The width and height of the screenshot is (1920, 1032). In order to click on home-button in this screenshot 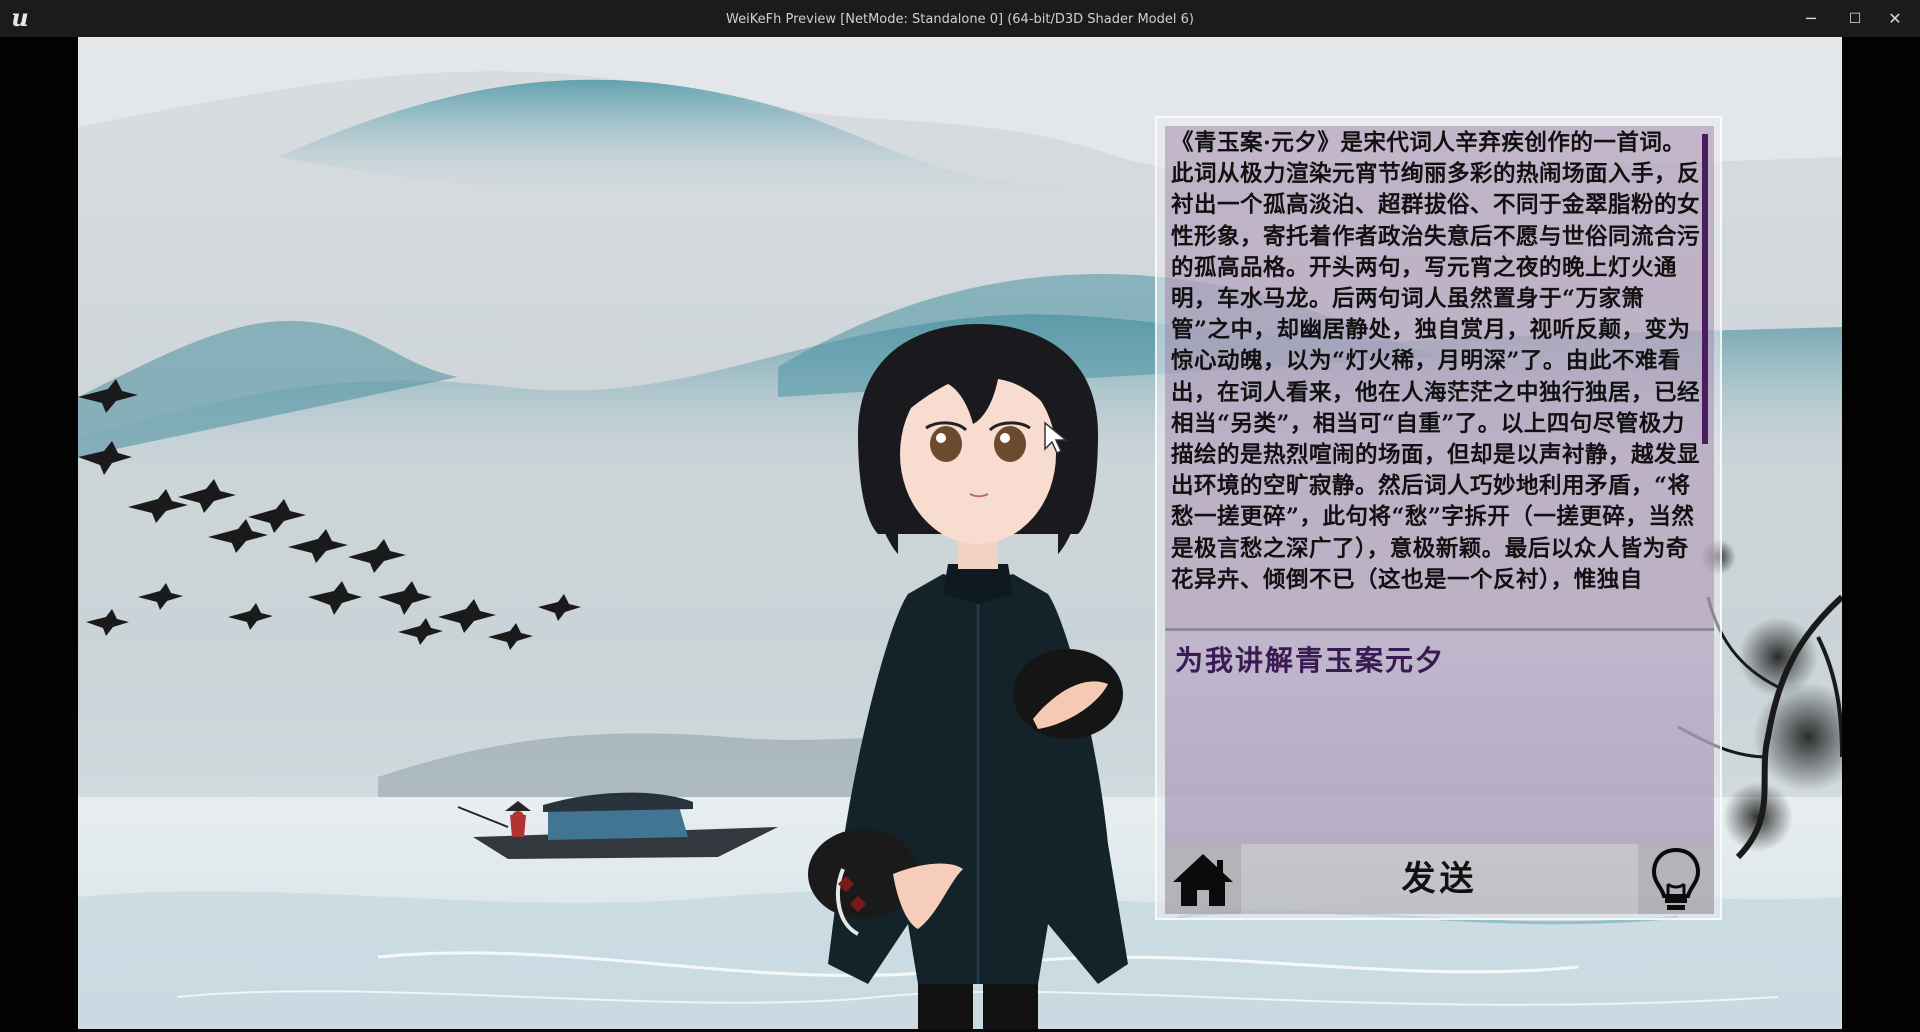, I will do `click(1203, 879)`.